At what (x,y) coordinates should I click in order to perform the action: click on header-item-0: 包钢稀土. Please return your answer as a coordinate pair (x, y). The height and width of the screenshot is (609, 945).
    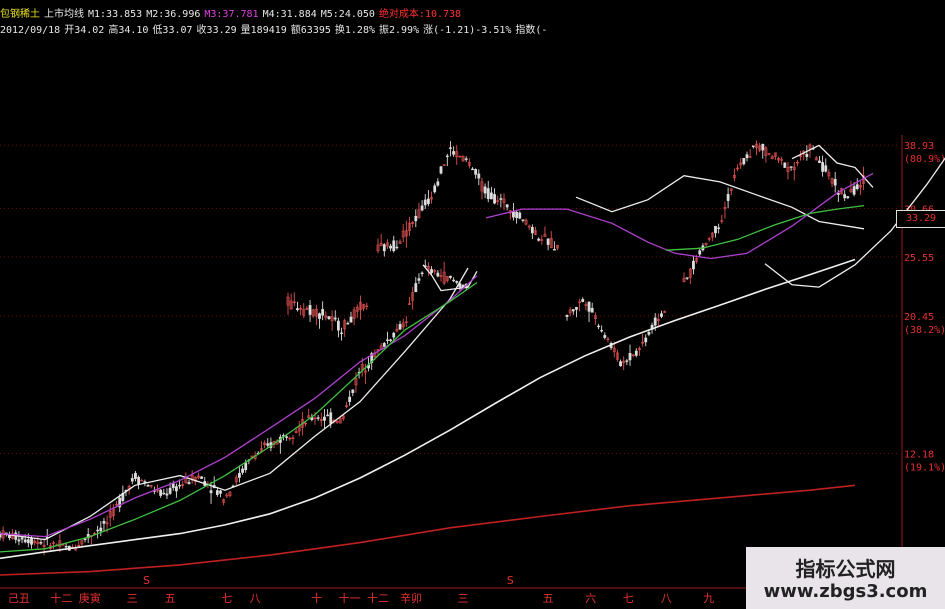
    Looking at the image, I should click on (20, 14).